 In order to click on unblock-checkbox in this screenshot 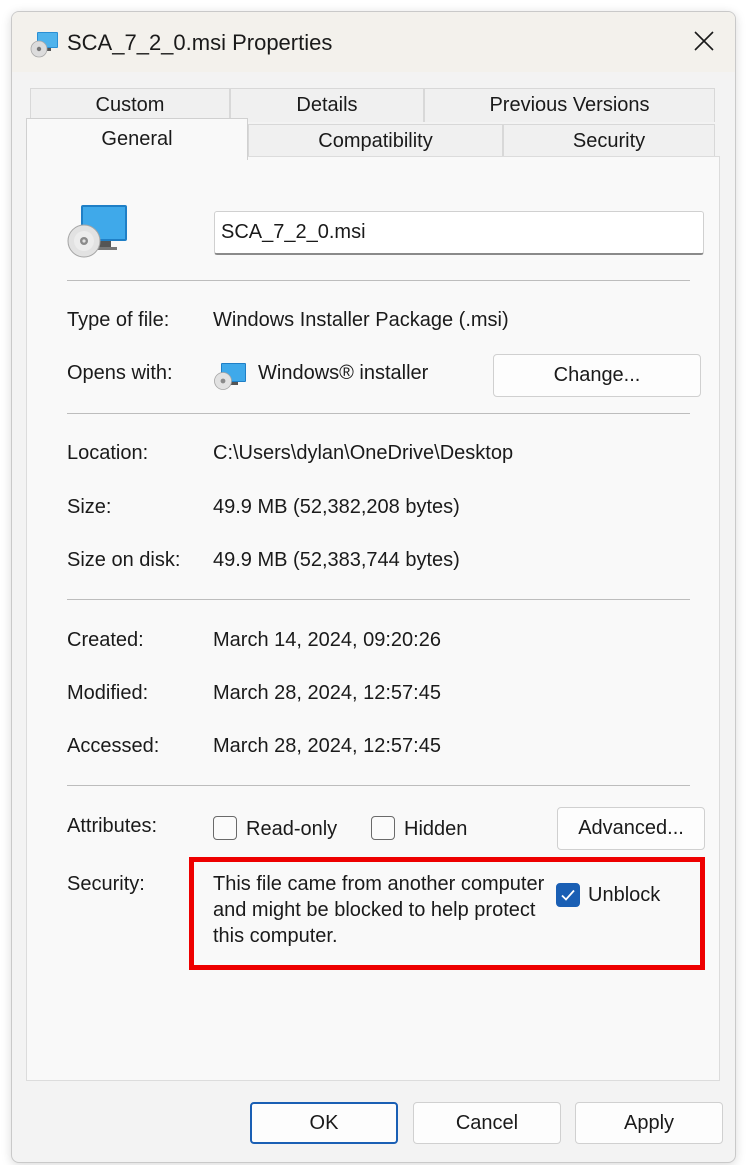, I will do `click(568, 895)`.